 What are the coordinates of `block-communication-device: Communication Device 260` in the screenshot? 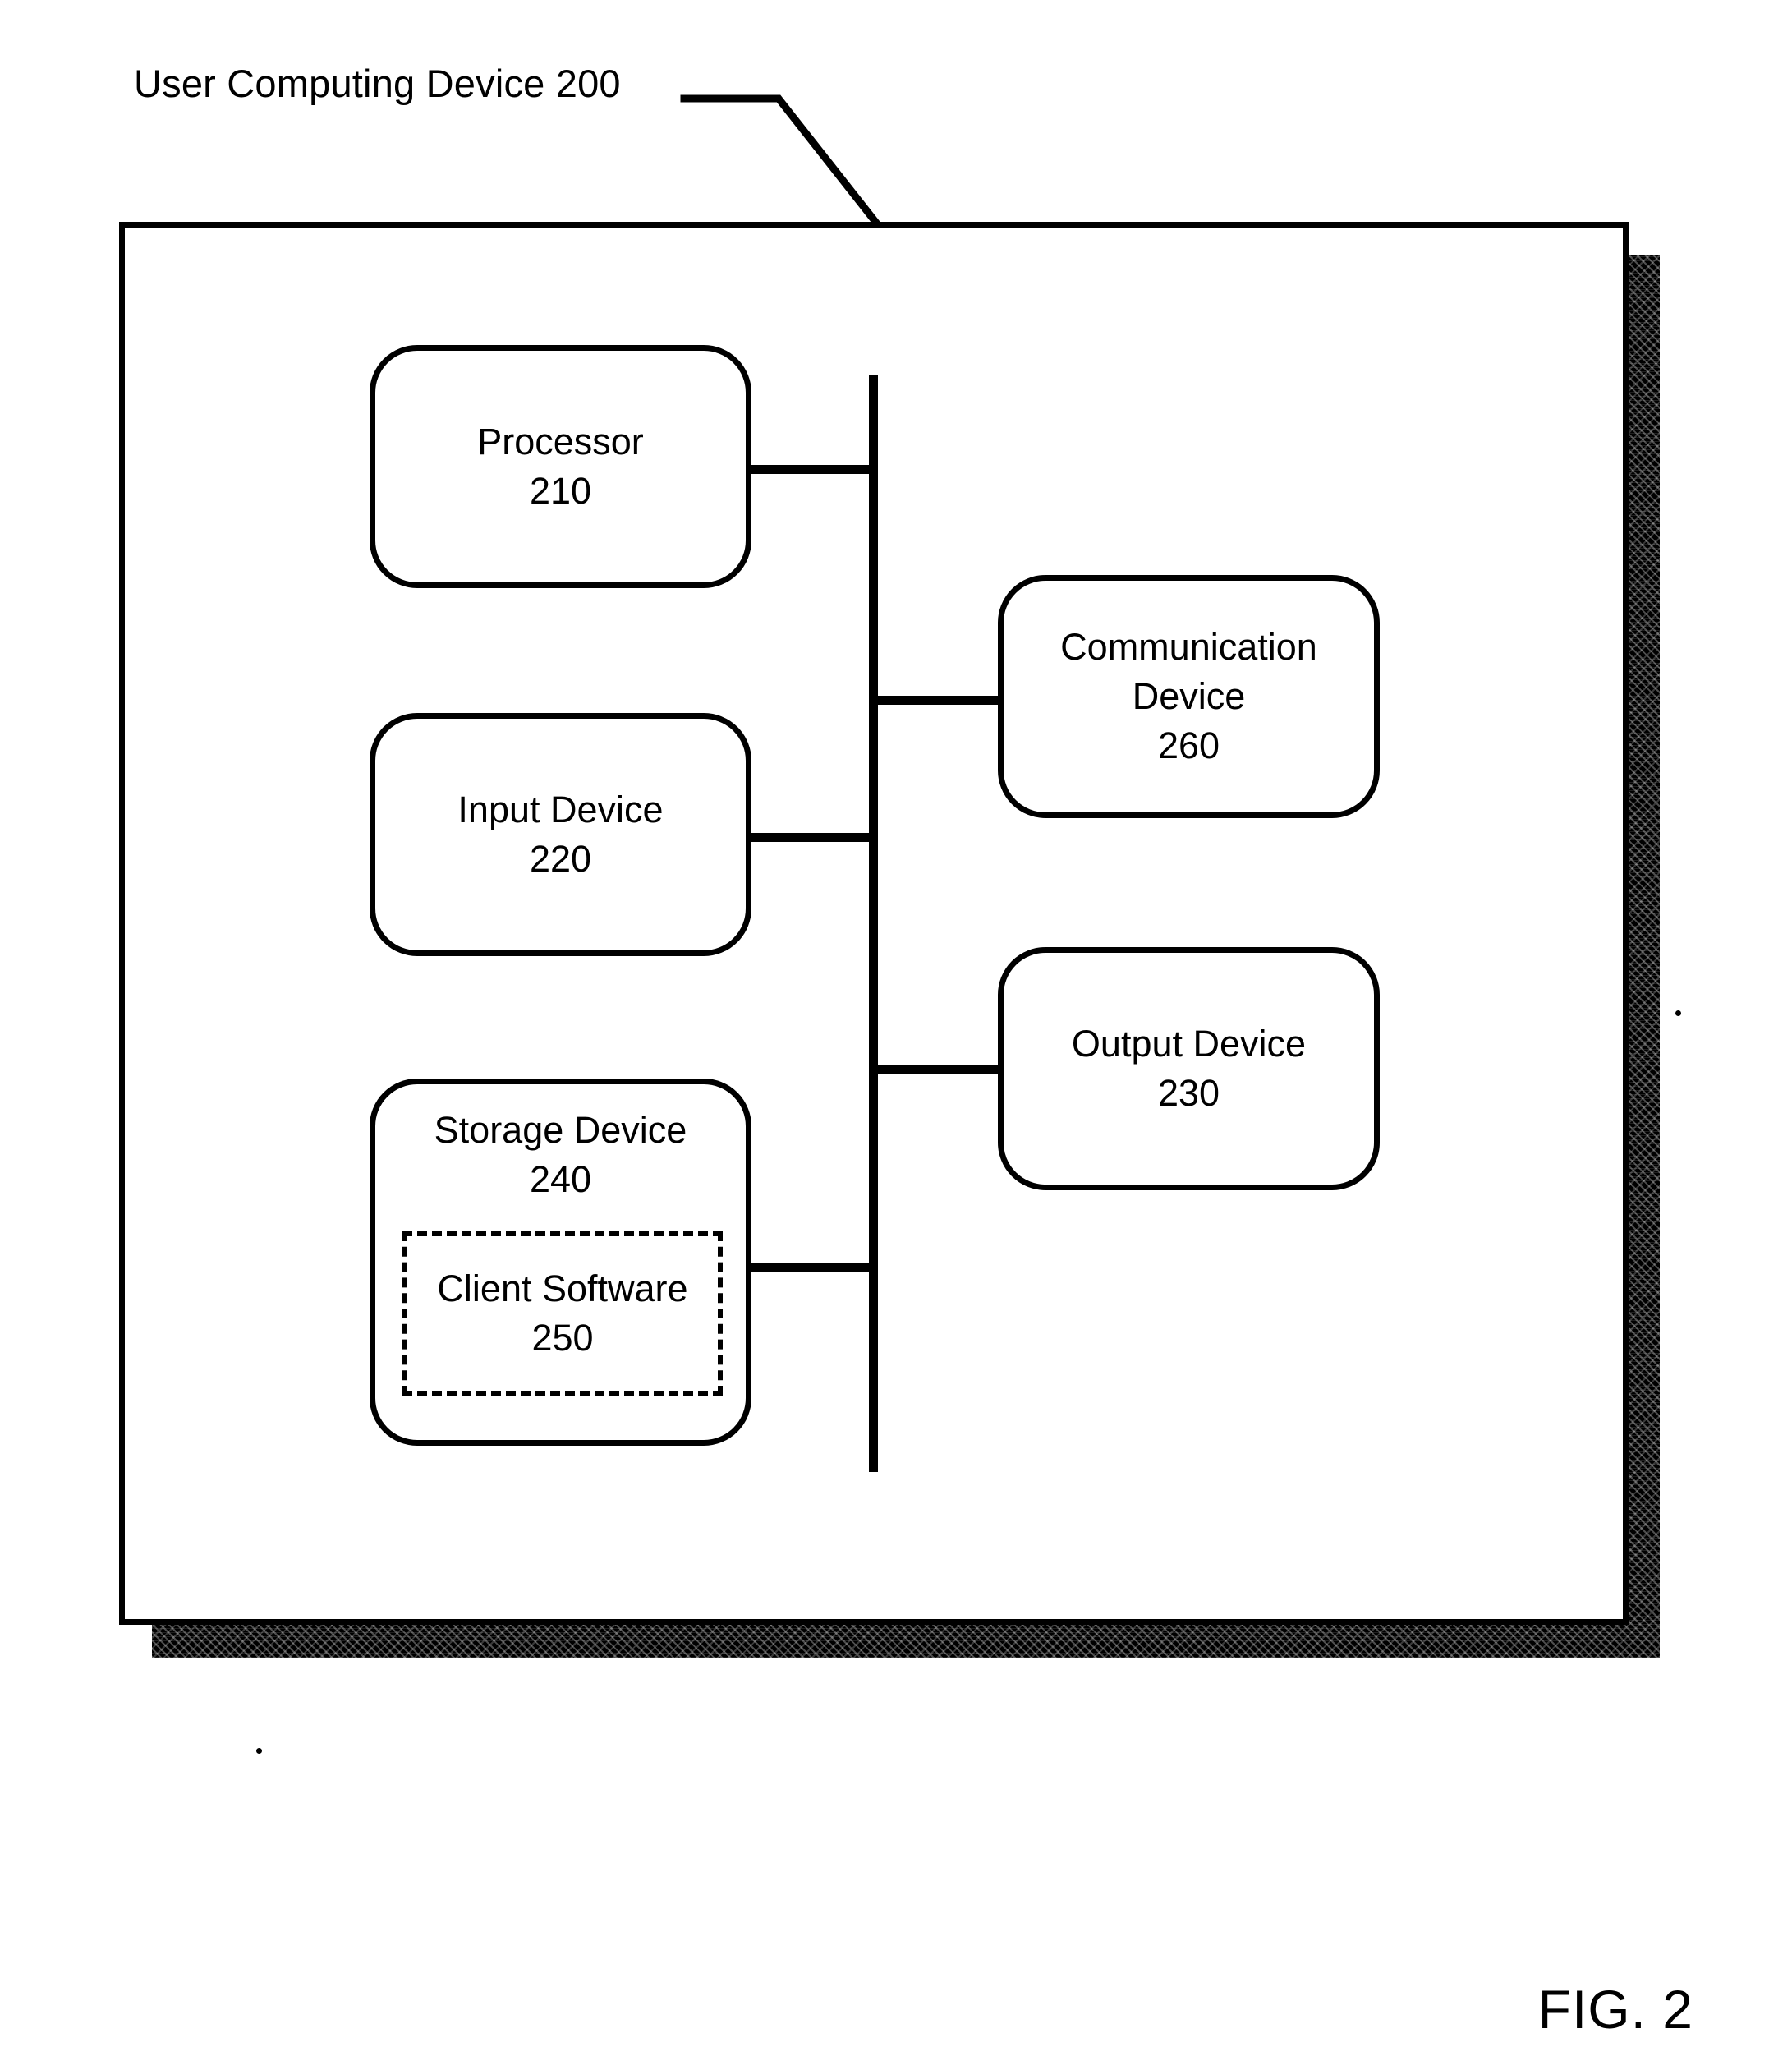 It's located at (1189, 696).